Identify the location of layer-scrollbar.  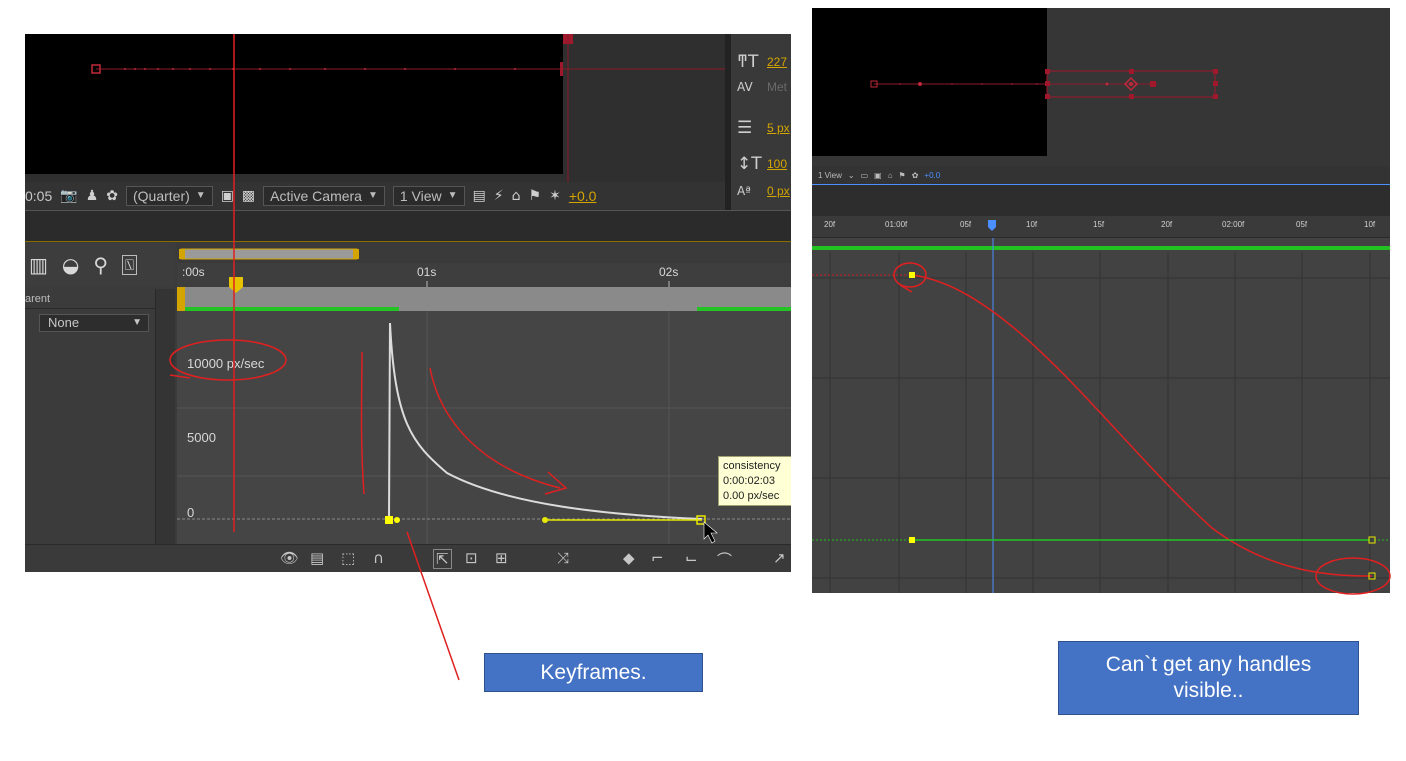
(165, 430).